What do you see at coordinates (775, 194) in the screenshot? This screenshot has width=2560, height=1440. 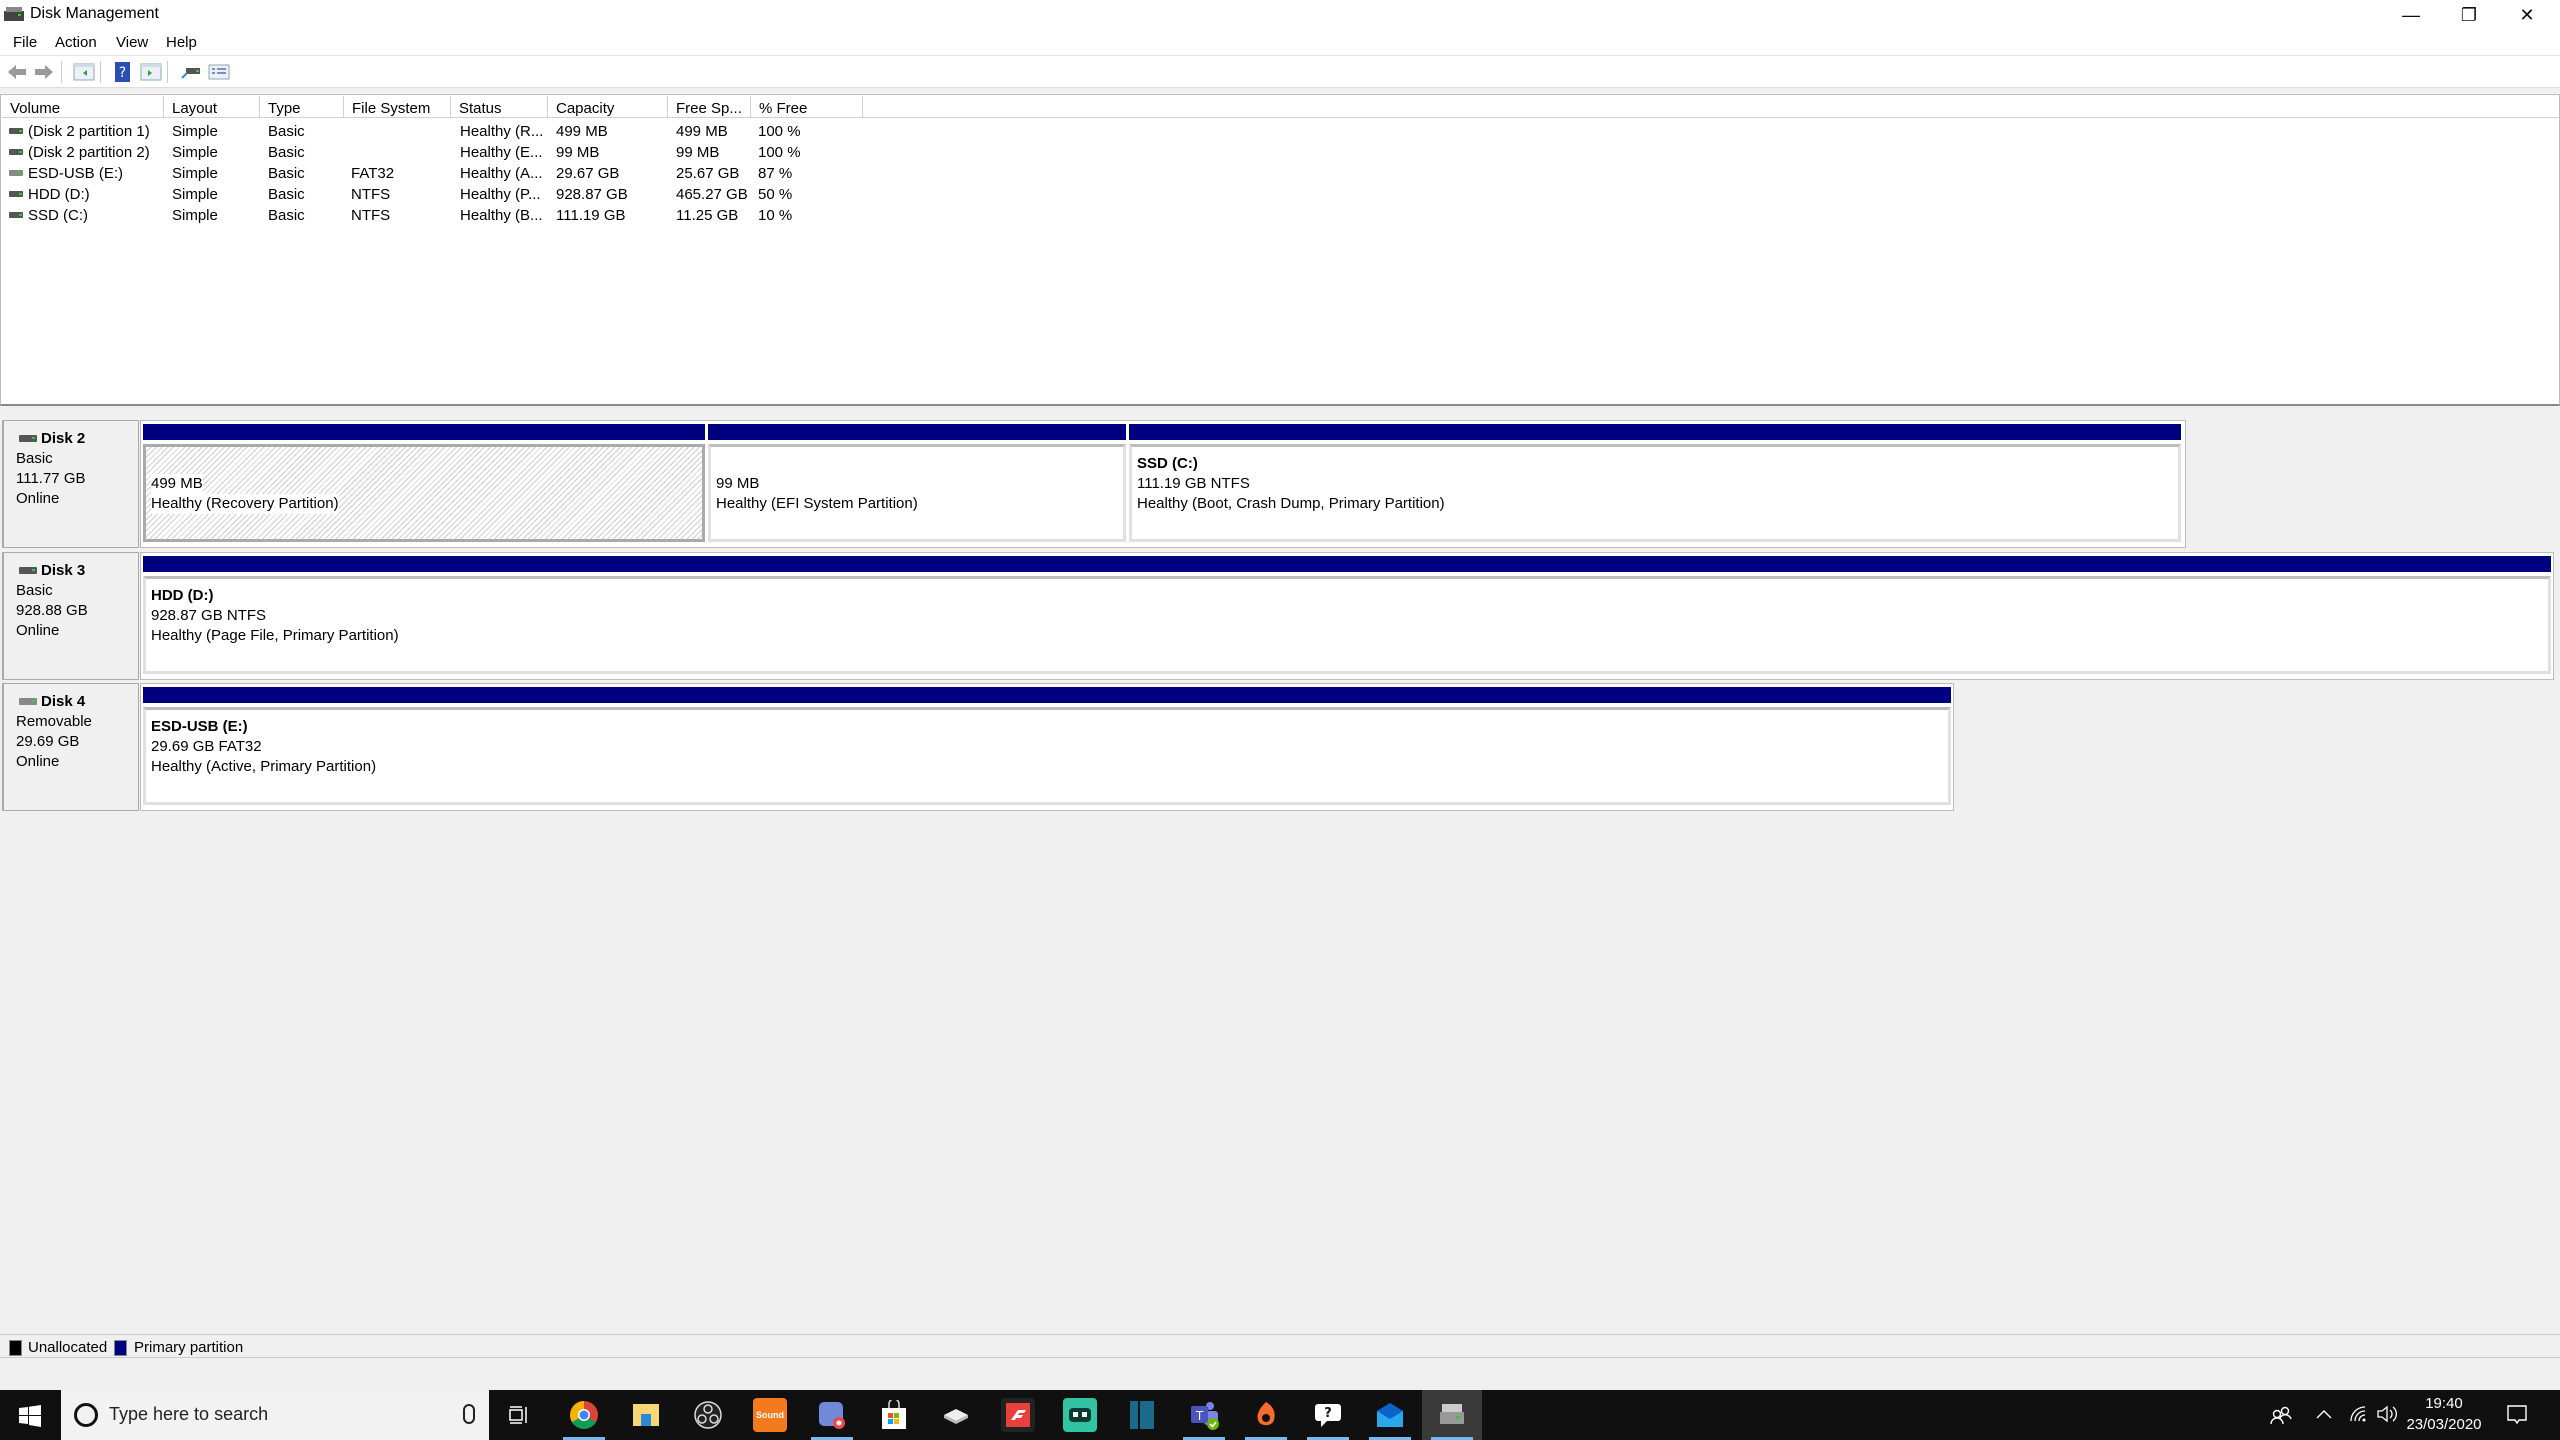 I see `volume-pct-free: 50 %` at bounding box center [775, 194].